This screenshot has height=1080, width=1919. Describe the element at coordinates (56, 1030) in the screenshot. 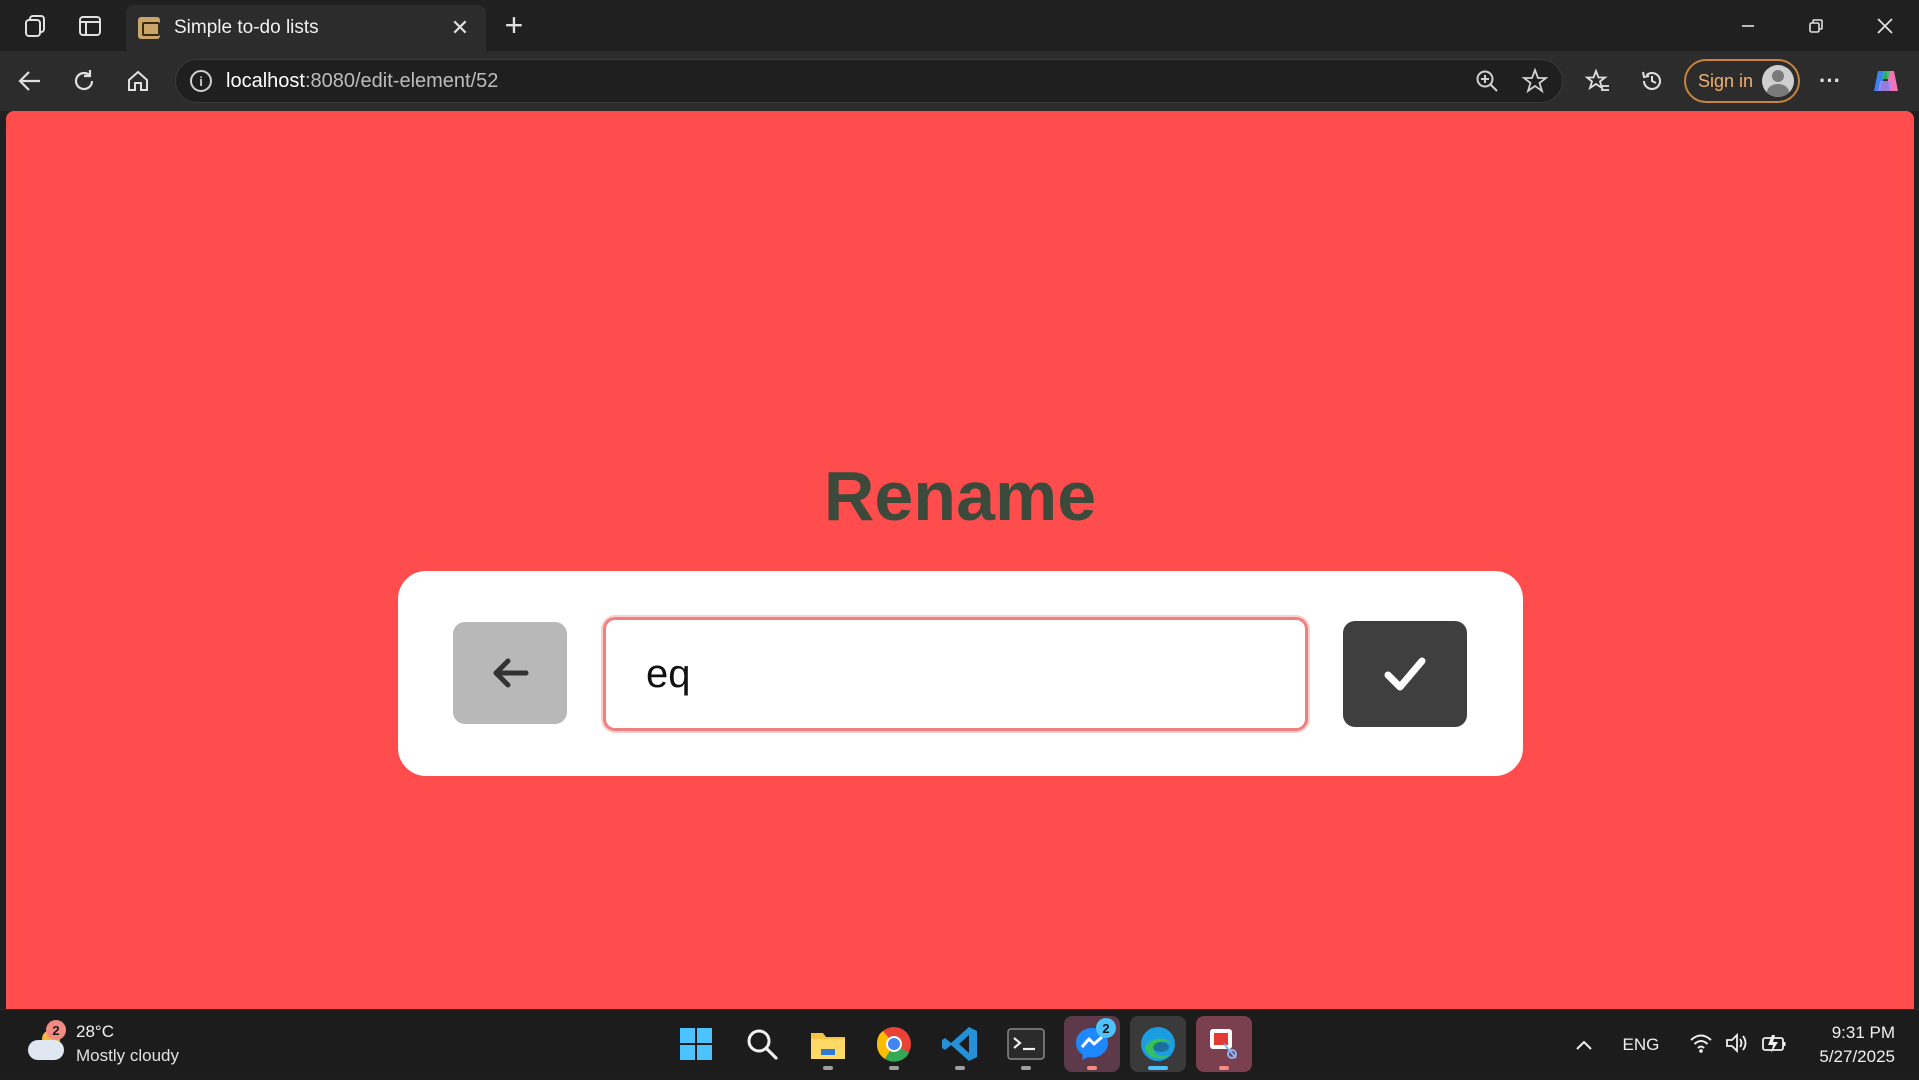

I see `weather-badge: 2` at that location.